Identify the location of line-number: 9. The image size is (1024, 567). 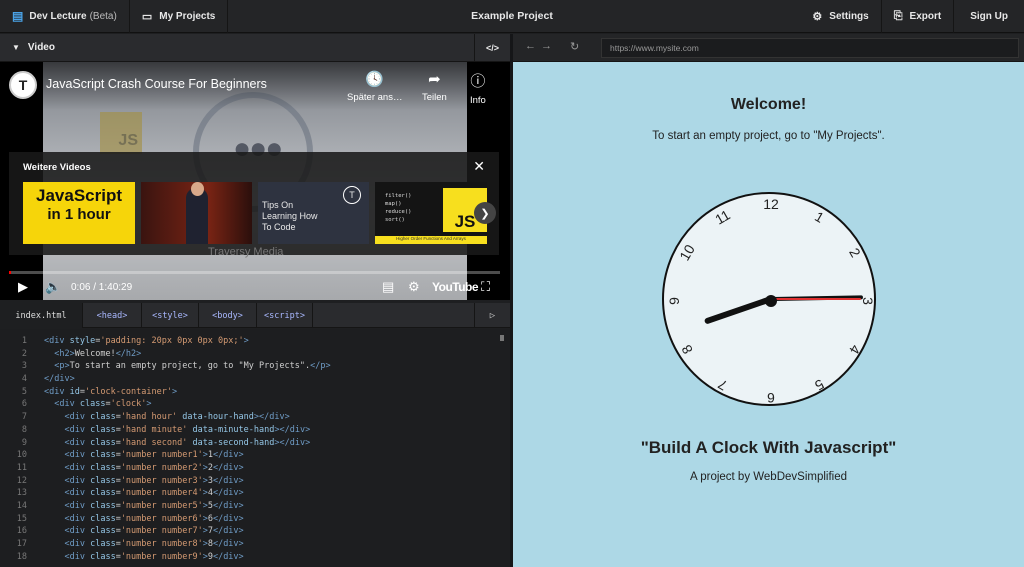
(24, 442).